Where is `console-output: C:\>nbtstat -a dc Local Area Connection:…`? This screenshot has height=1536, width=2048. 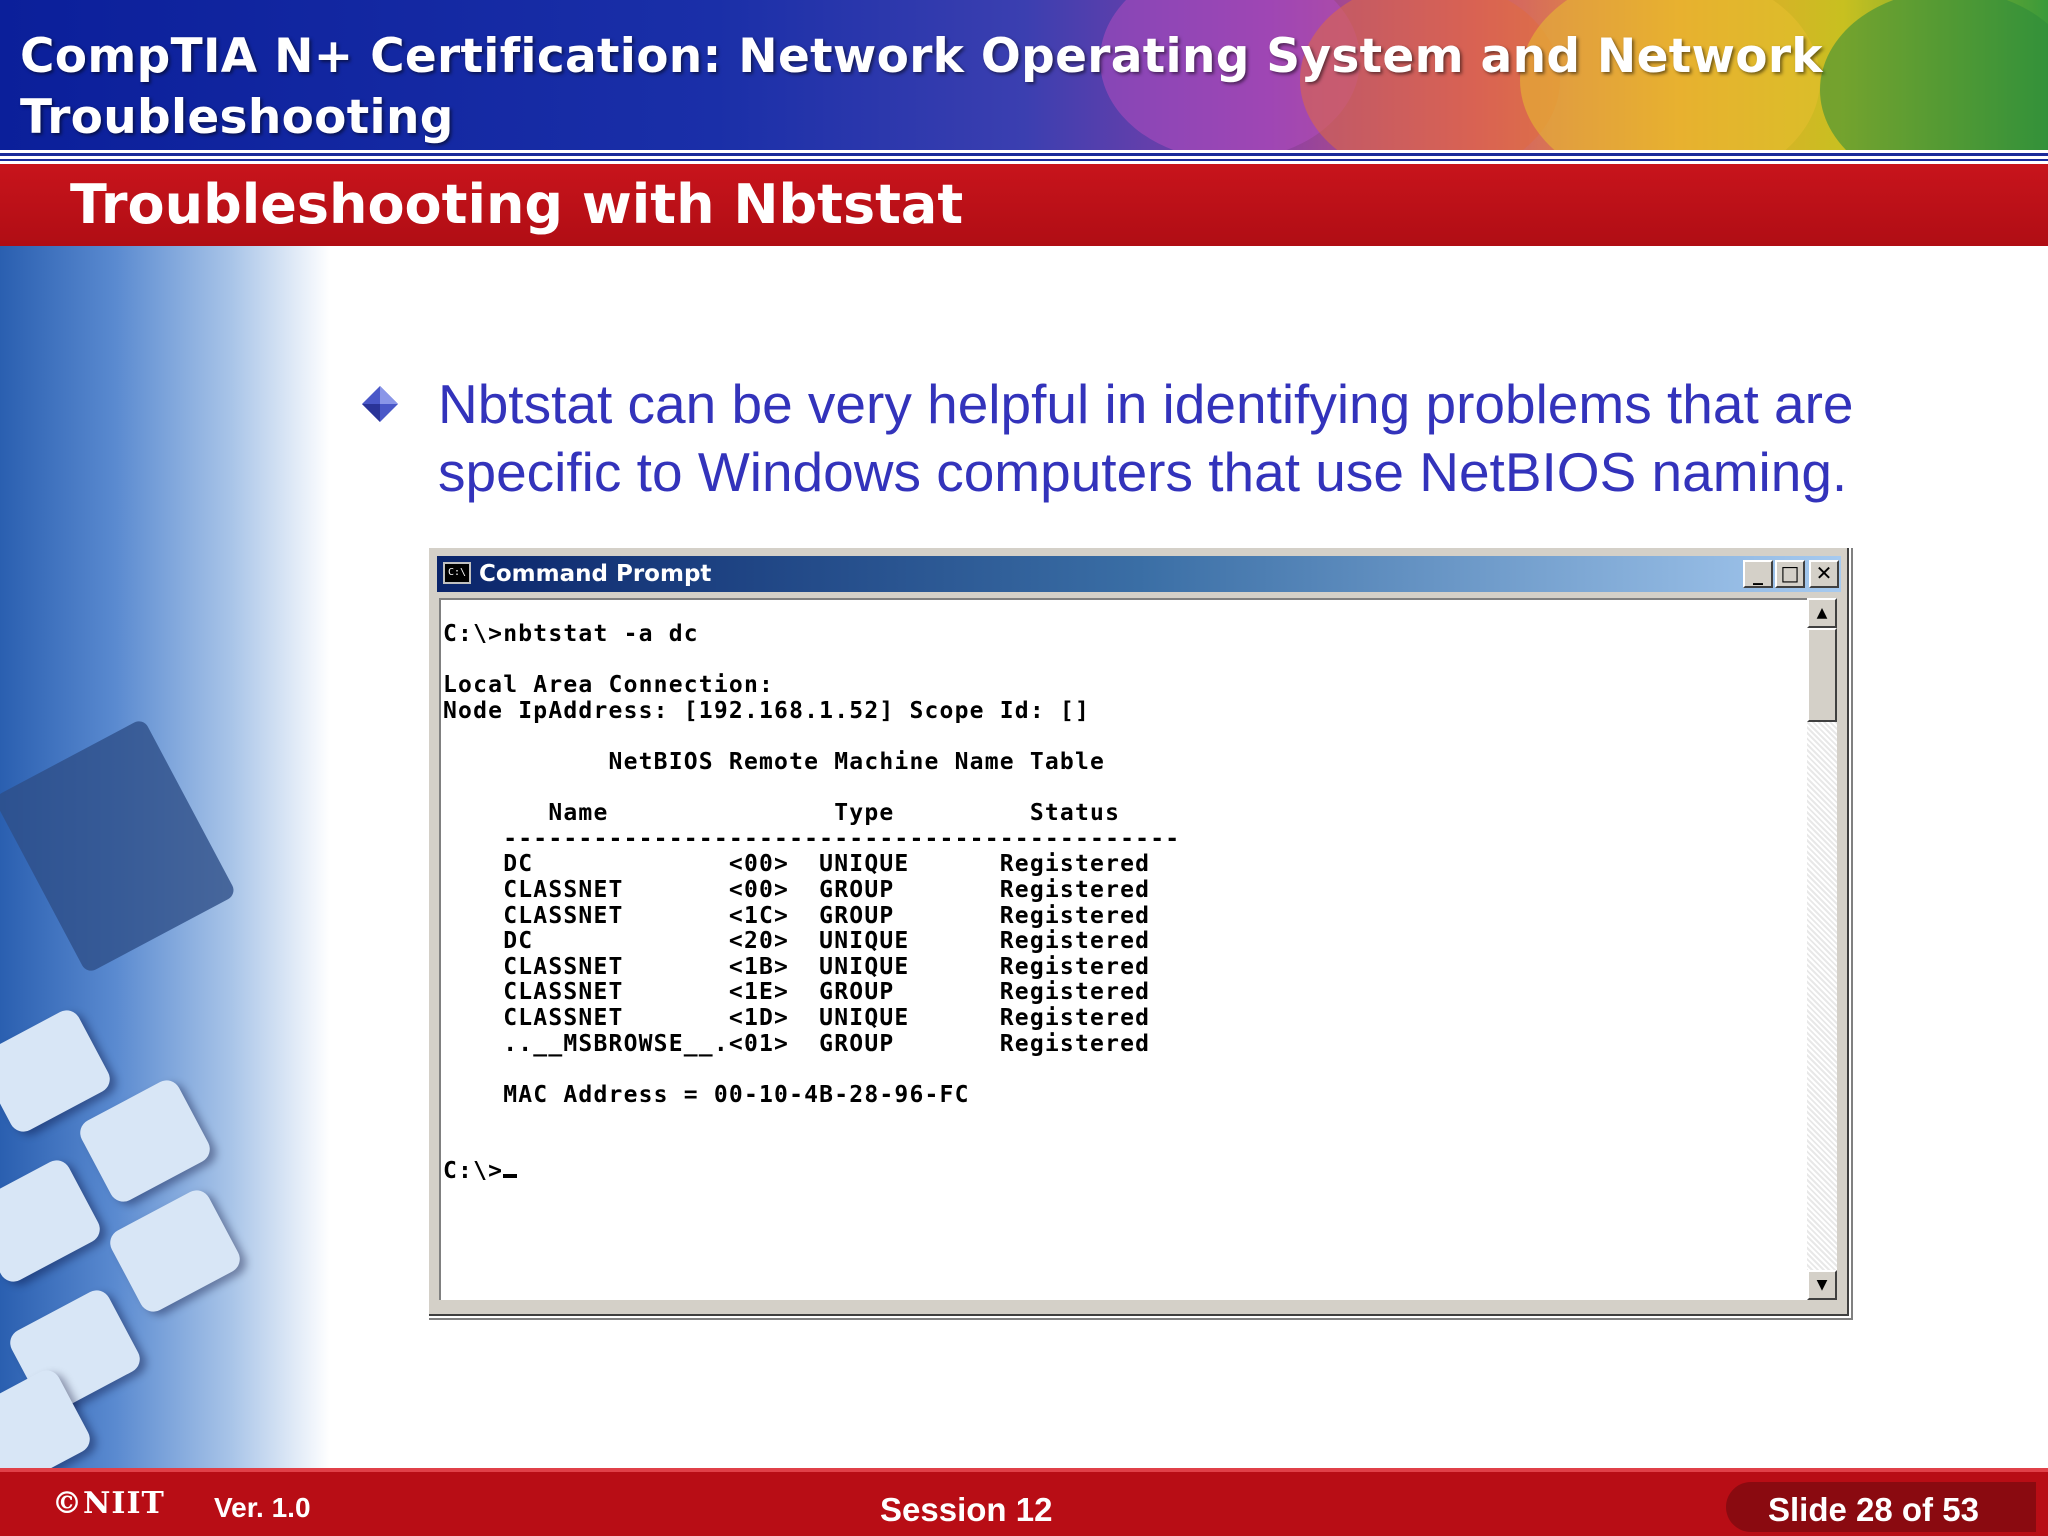 console-output: C:\>nbtstat -a dc Local Area Connection:… is located at coordinates (811, 903).